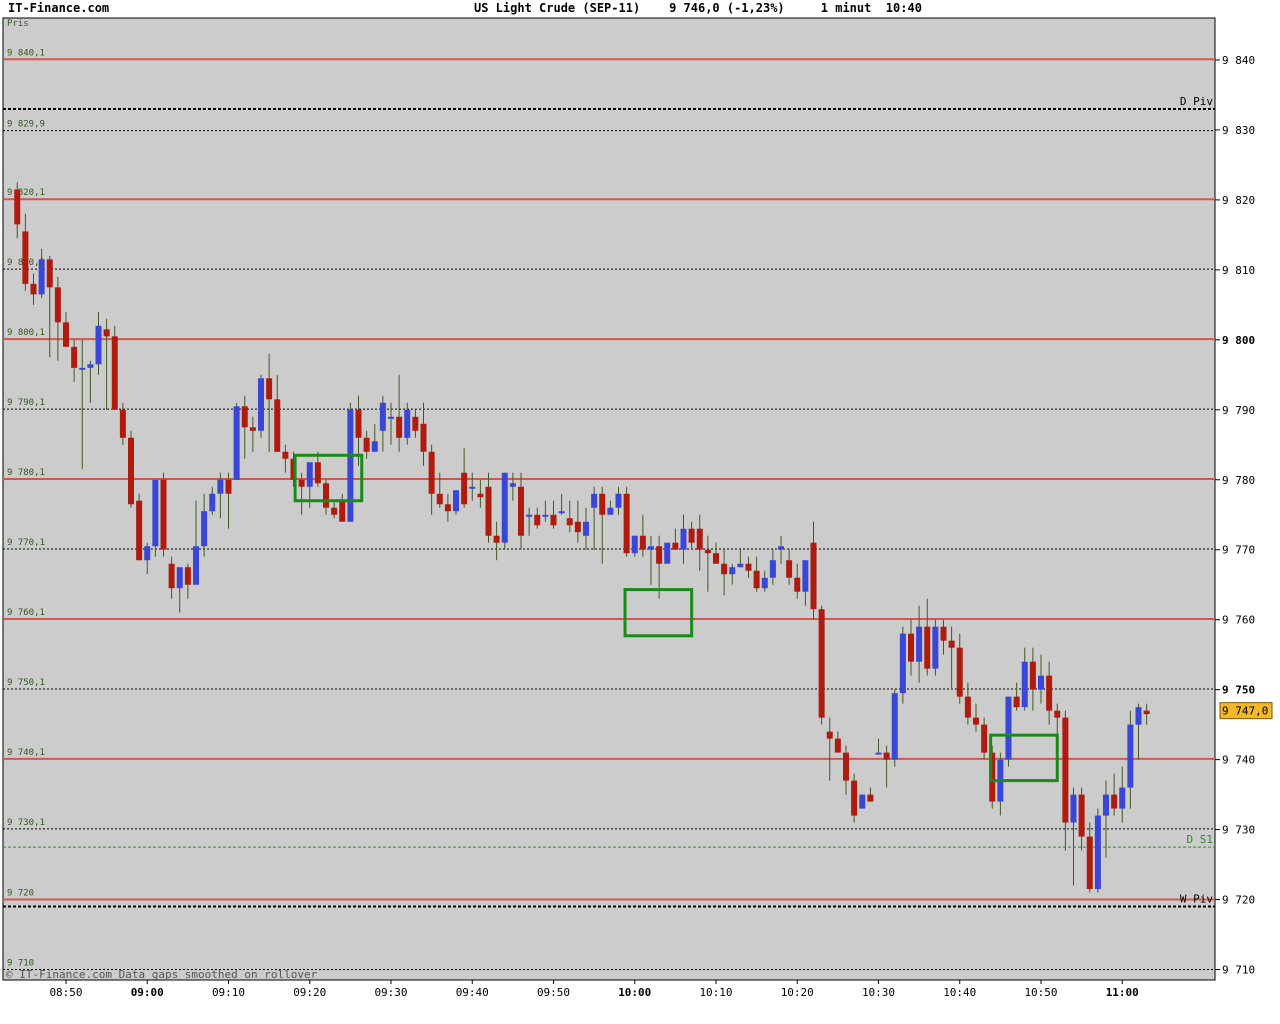 This screenshot has height=1024, width=1280. Describe the element at coordinates (26, 125) in the screenshot. I see `level-label: 9 829,9` at that location.